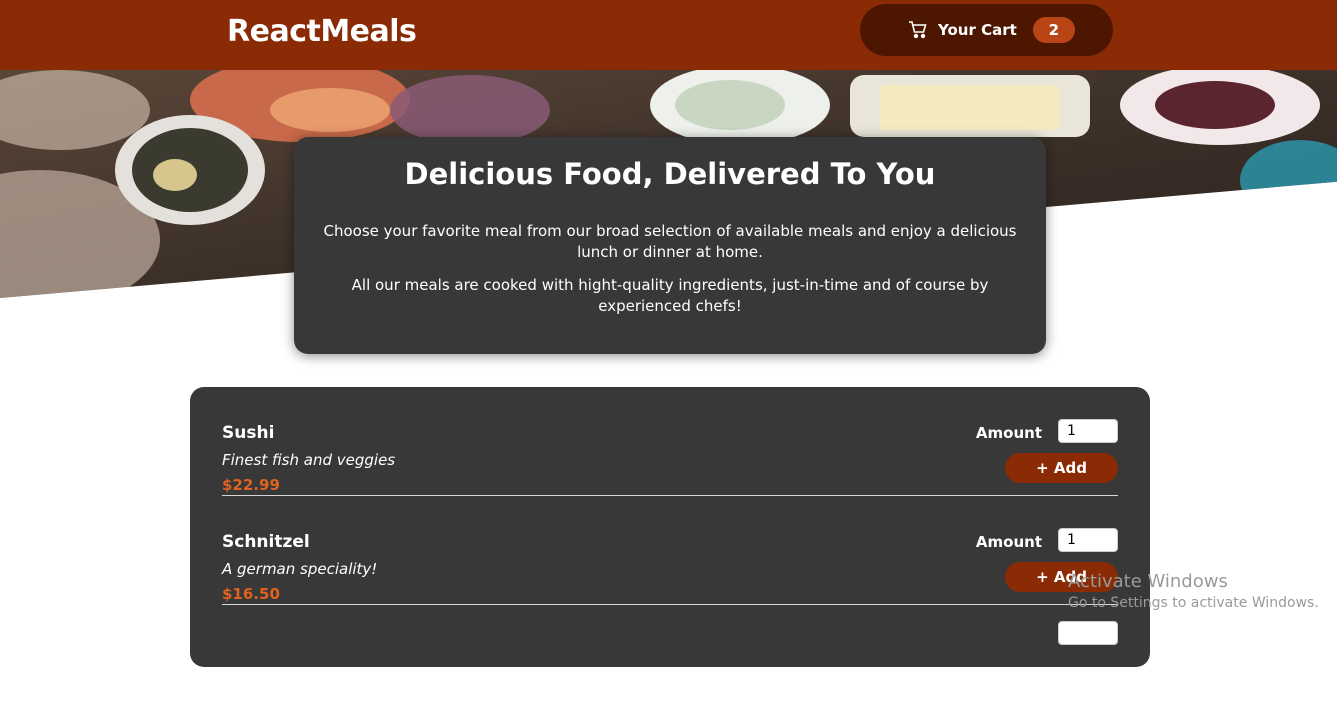 Image resolution: width=1337 pixels, height=713 pixels. I want to click on meal-name: Schnitzel, so click(266, 542).